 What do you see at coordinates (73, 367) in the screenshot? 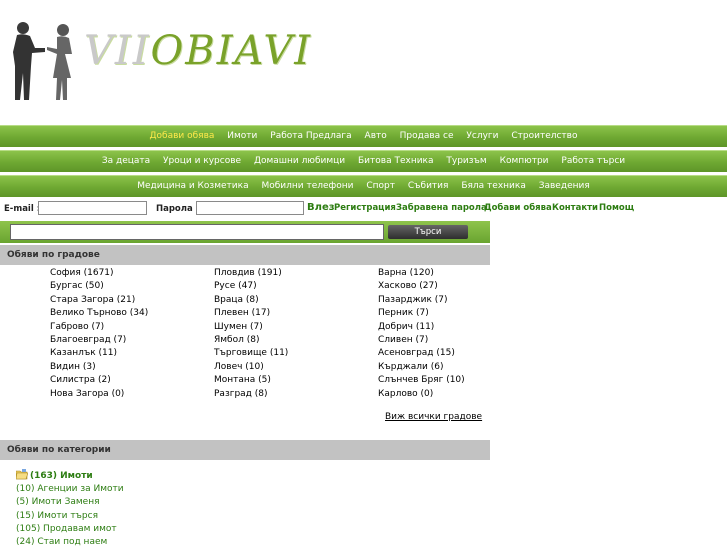
I see `city-link: Видин (3)` at bounding box center [73, 367].